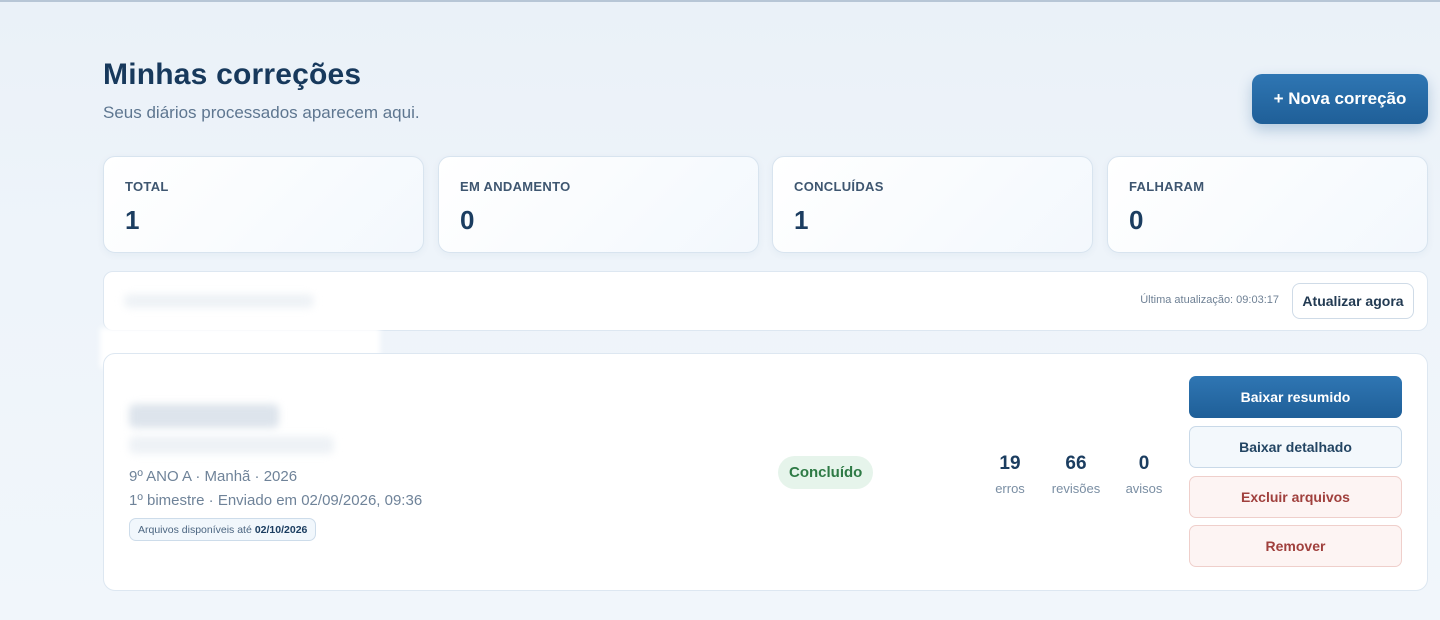 The height and width of the screenshot is (620, 1440). What do you see at coordinates (839, 186) in the screenshot?
I see `stat-label: CONCLUÍDAS` at bounding box center [839, 186].